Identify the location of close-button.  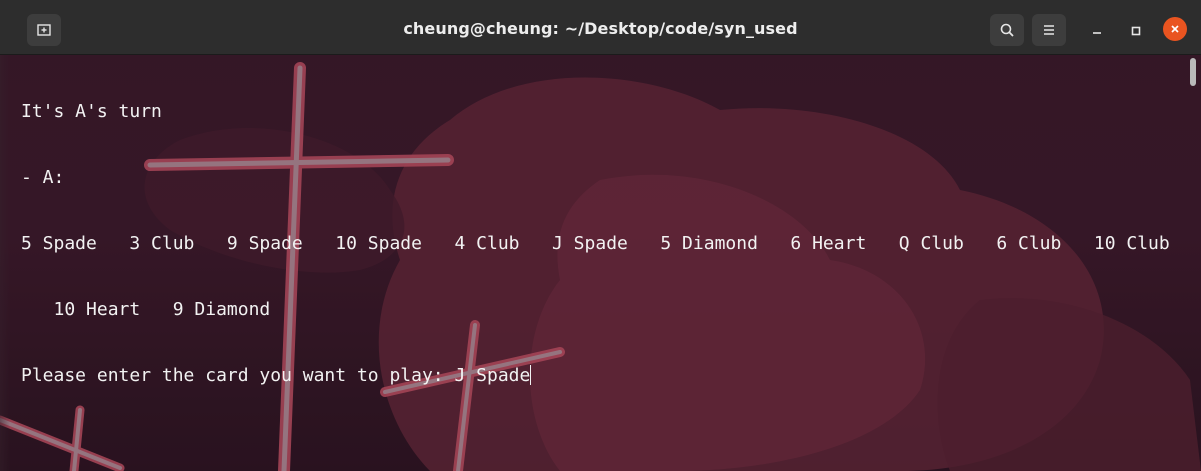
(1175, 29).